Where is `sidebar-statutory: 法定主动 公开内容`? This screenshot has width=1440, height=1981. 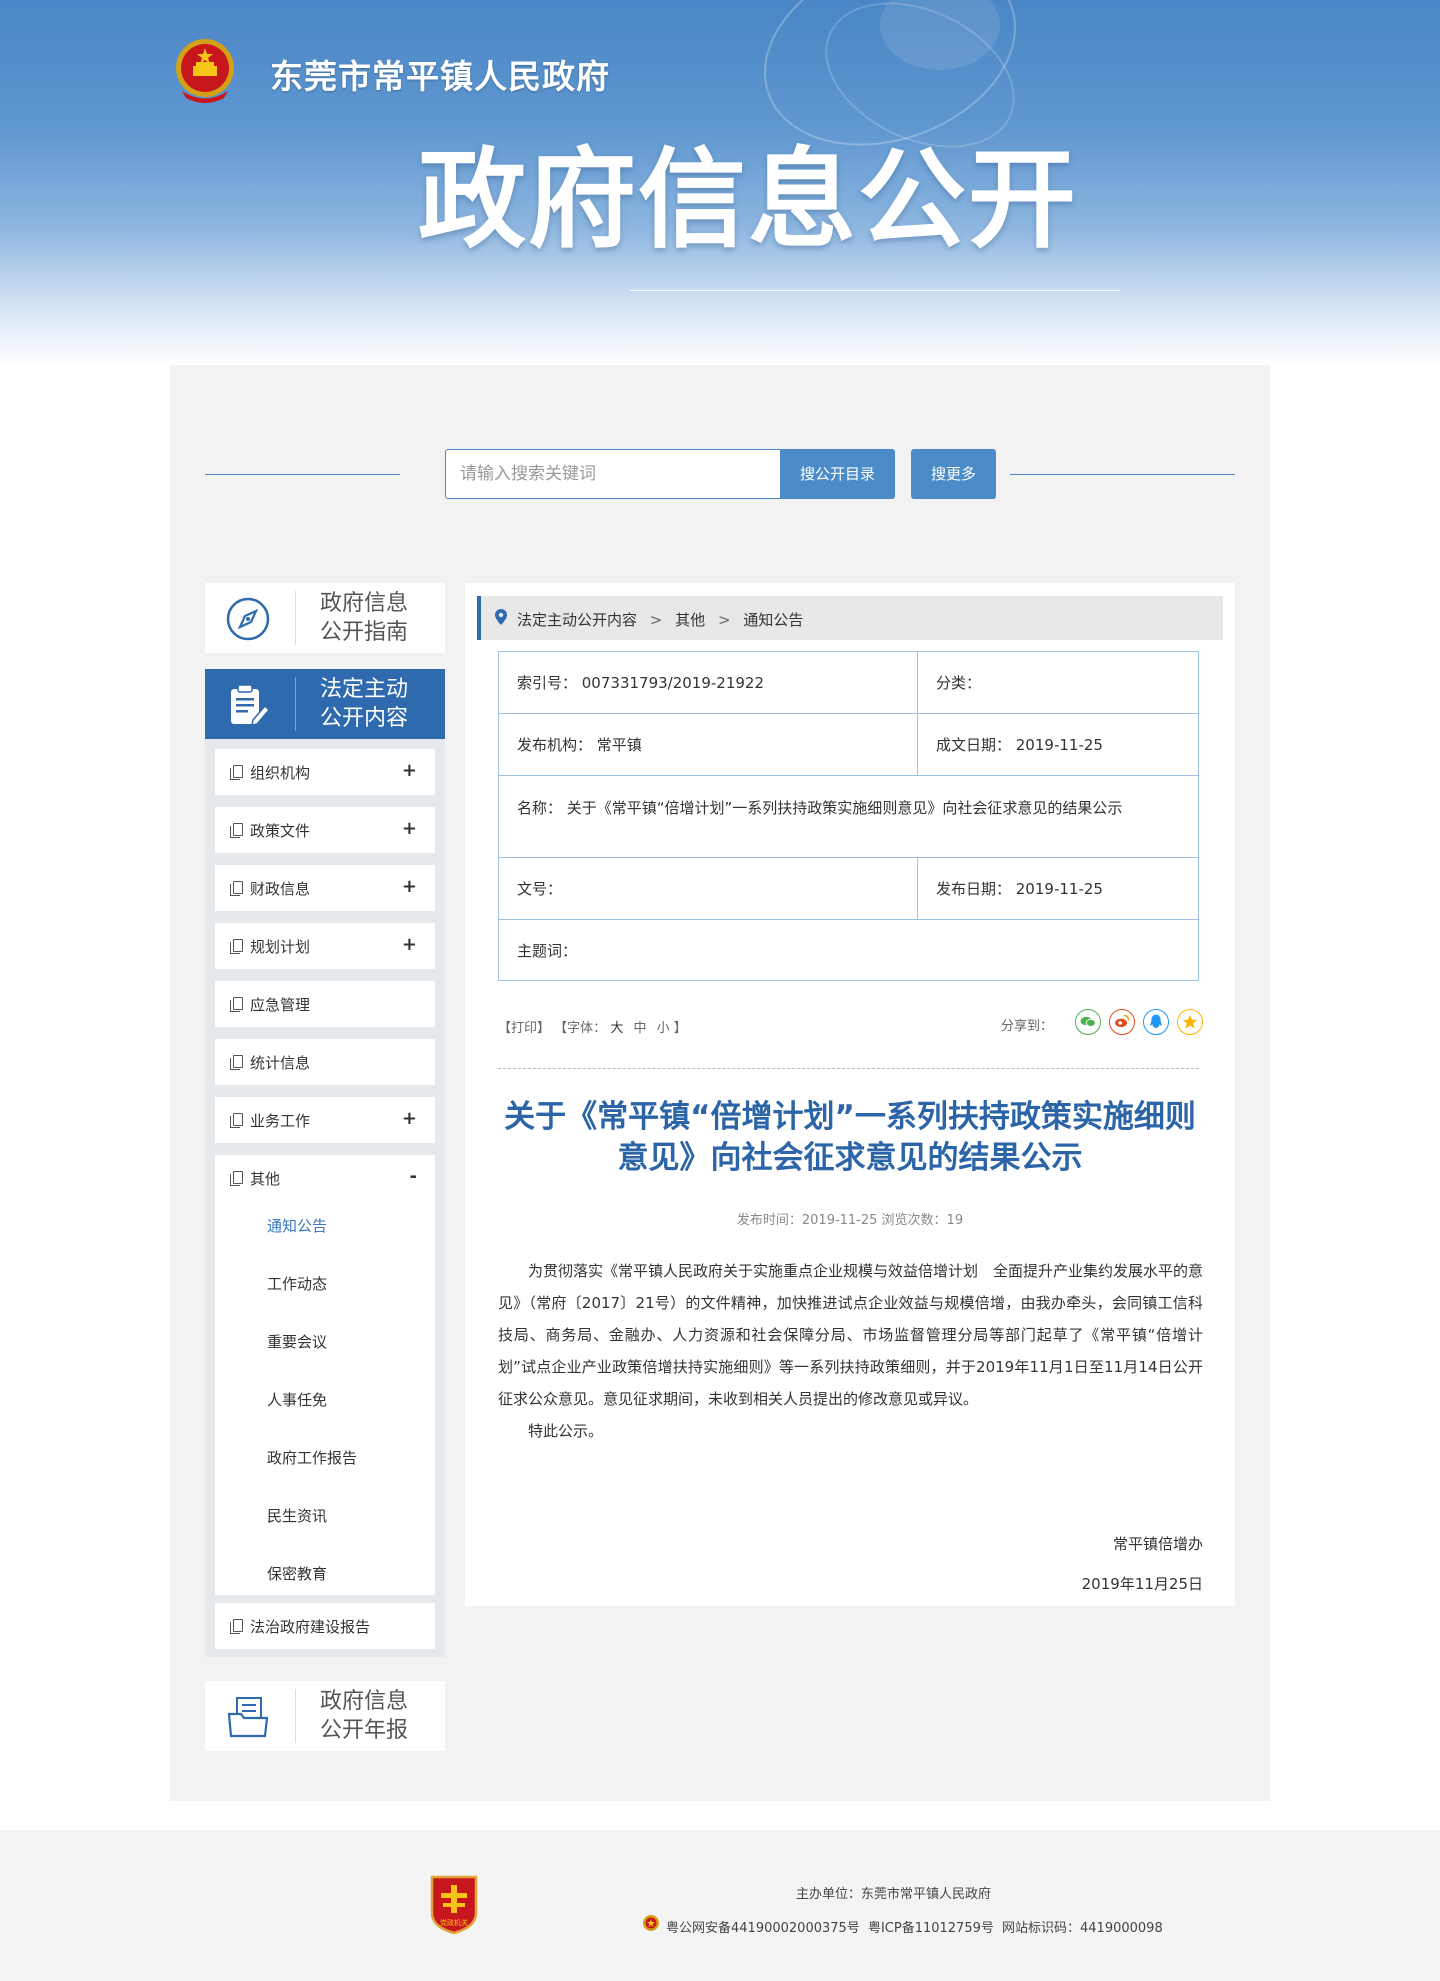
sidebar-statutory: 法定主动 公开内容 is located at coordinates (325, 704).